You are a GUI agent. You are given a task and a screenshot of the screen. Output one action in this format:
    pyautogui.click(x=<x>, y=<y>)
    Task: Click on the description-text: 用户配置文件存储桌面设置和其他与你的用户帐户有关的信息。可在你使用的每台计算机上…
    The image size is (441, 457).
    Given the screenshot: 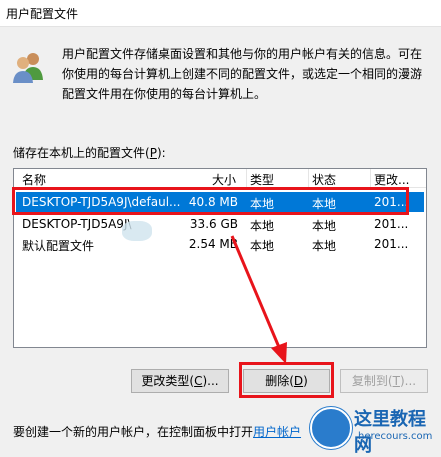 What is the action you would take?
    pyautogui.click(x=242, y=74)
    